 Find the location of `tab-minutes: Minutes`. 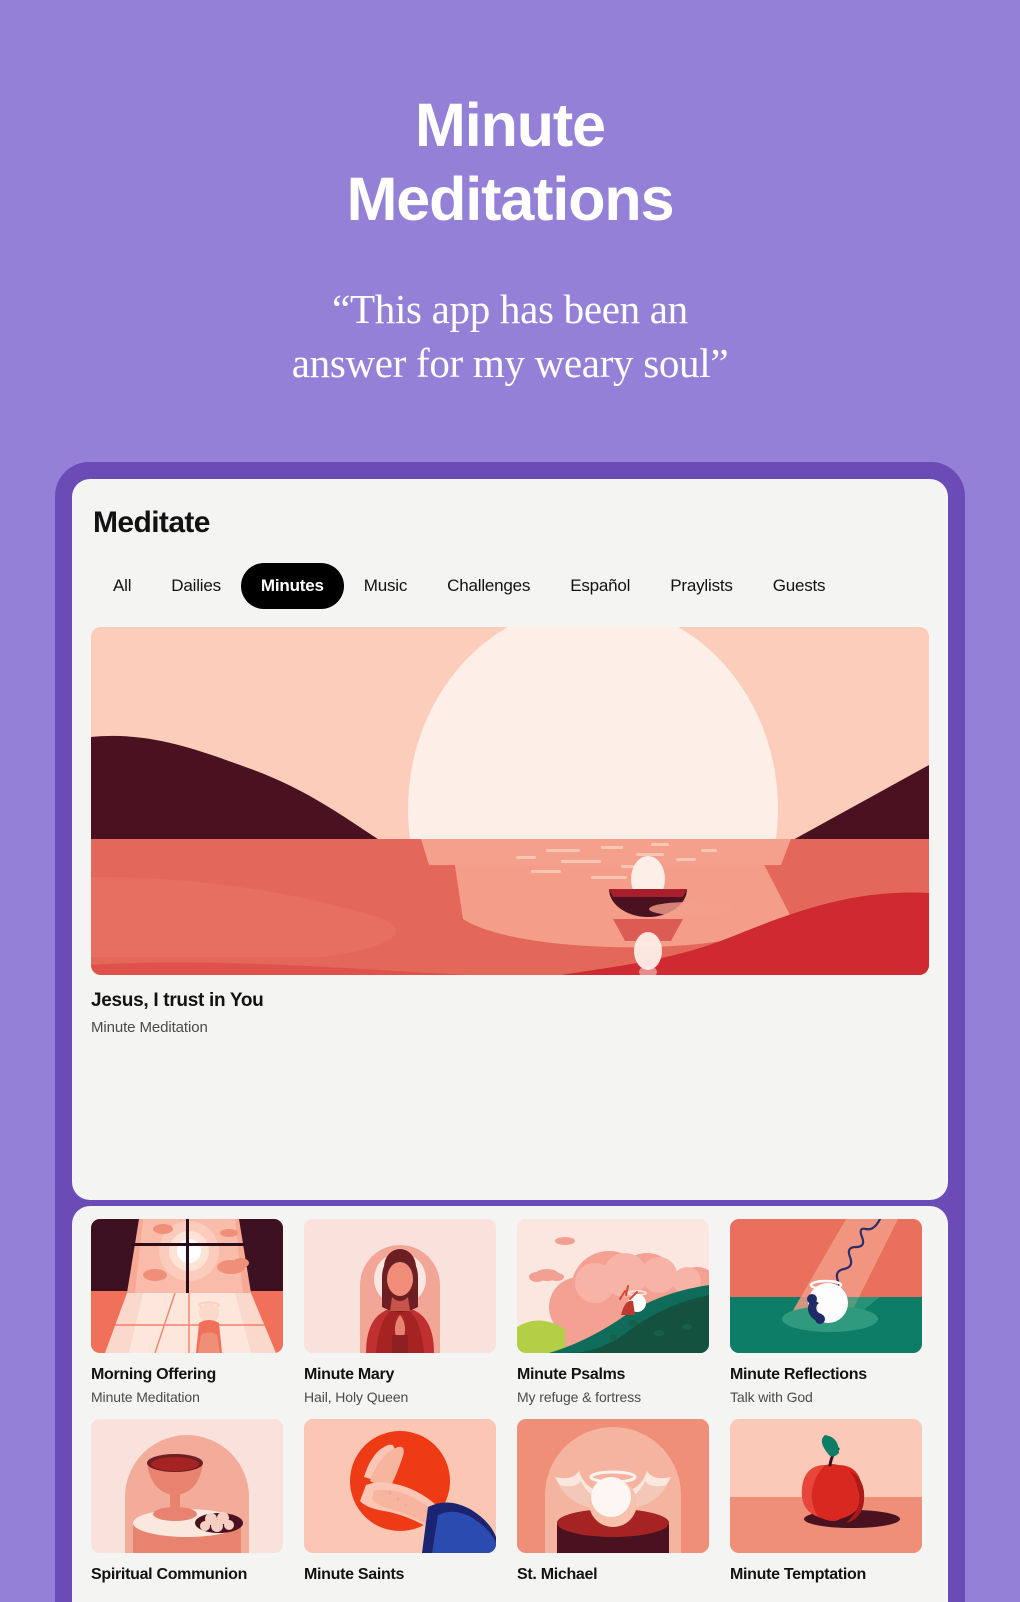

tab-minutes: Minutes is located at coordinates (292, 586).